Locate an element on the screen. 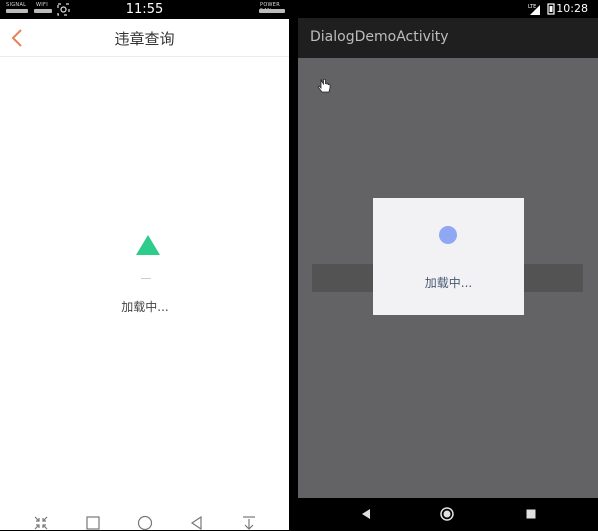 This screenshot has width=598, height=531. download-icon is located at coordinates (249, 523).